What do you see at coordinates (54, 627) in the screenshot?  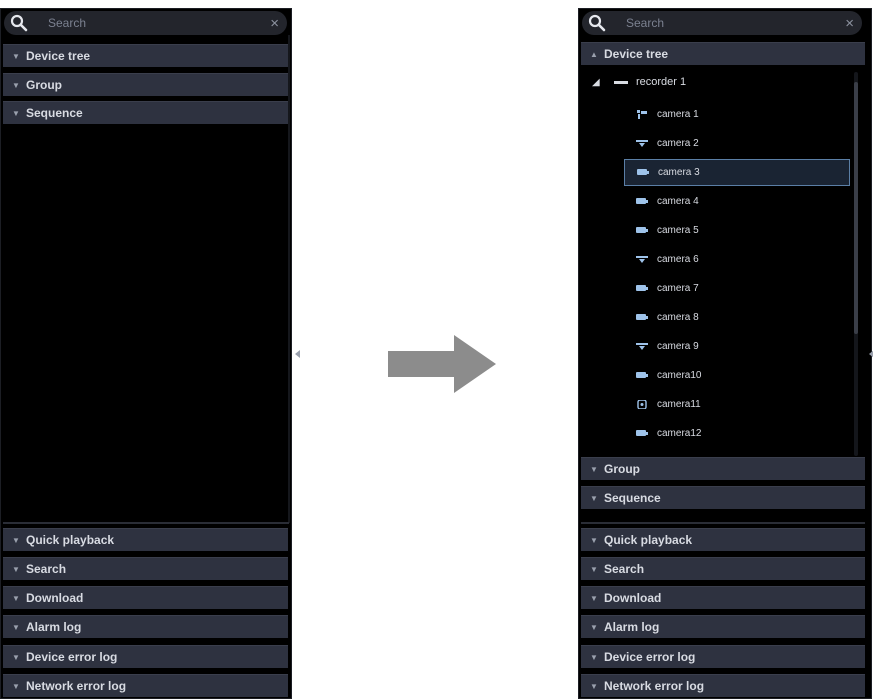 I see `section-label: Alarm log` at bounding box center [54, 627].